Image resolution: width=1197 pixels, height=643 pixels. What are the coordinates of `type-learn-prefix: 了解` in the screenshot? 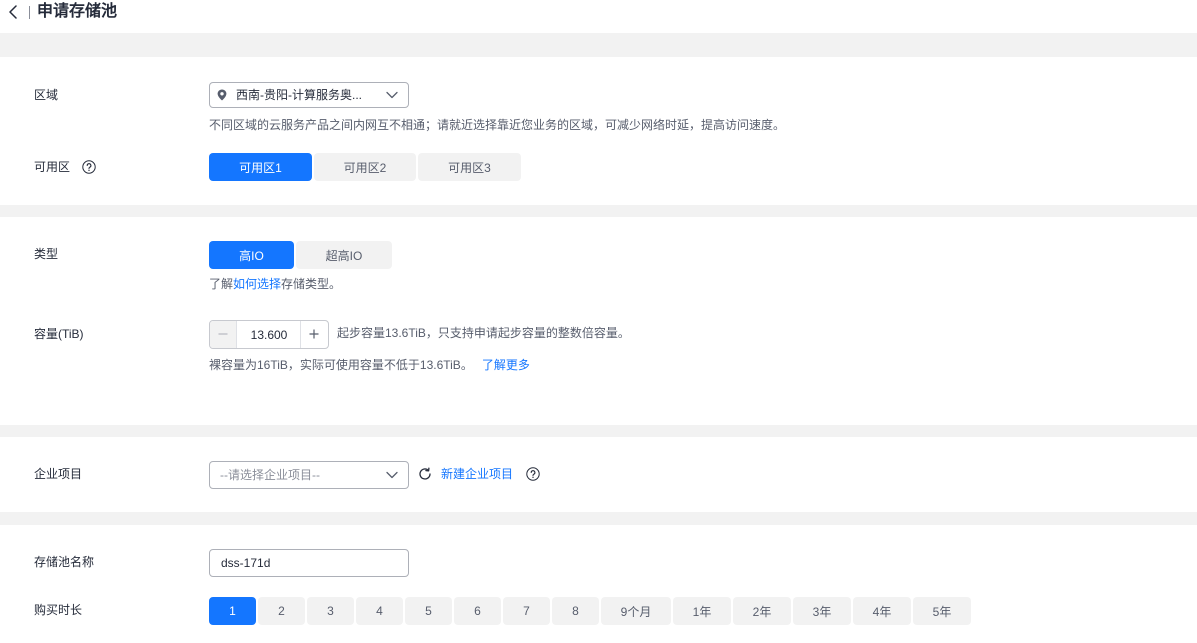 It's located at (221, 284).